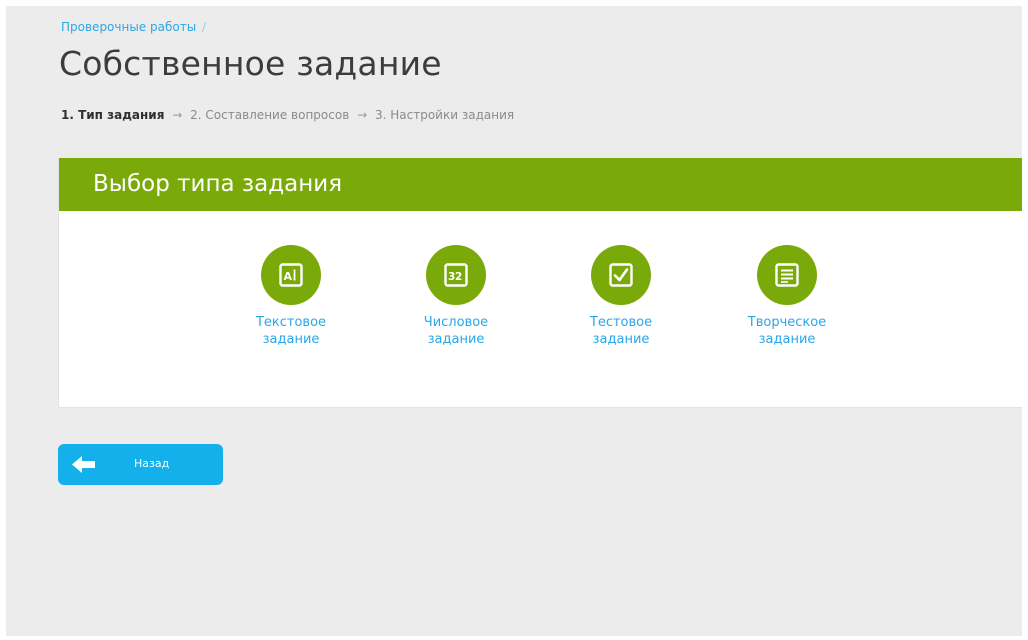 This screenshot has width=1028, height=640. What do you see at coordinates (113, 115) in the screenshot?
I see `step-1: 1. Тип задания` at bounding box center [113, 115].